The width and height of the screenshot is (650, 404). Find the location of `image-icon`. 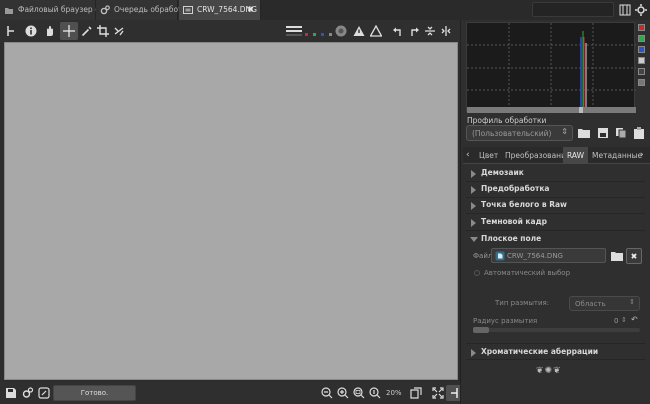

image-icon is located at coordinates (188, 10).